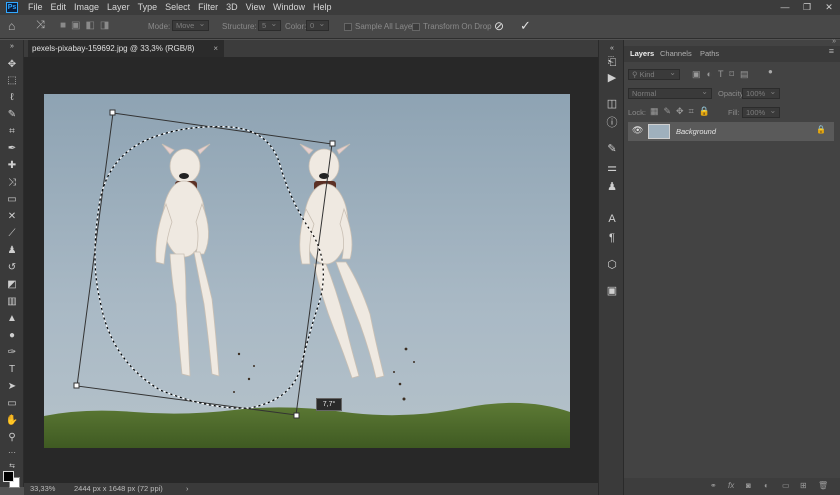 The height and width of the screenshot is (495, 840). I want to click on status-menu-arrow-icon: ›, so click(187, 489).